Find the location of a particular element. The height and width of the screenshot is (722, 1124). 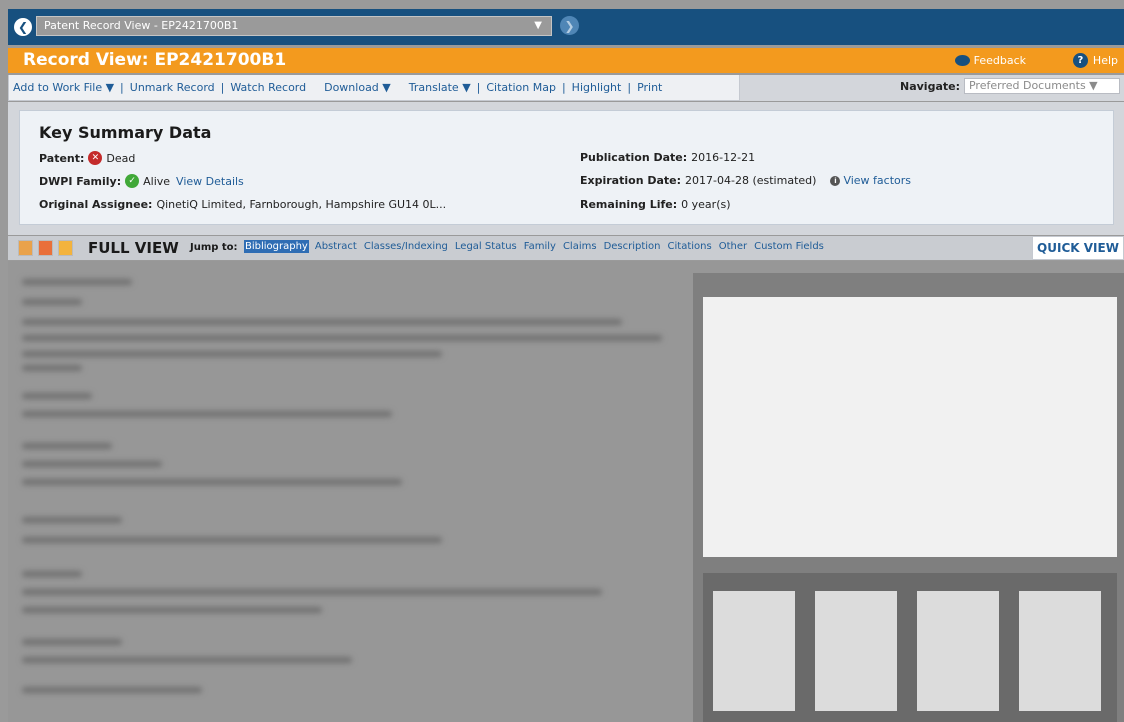

jump-description: Description is located at coordinates (632, 246).